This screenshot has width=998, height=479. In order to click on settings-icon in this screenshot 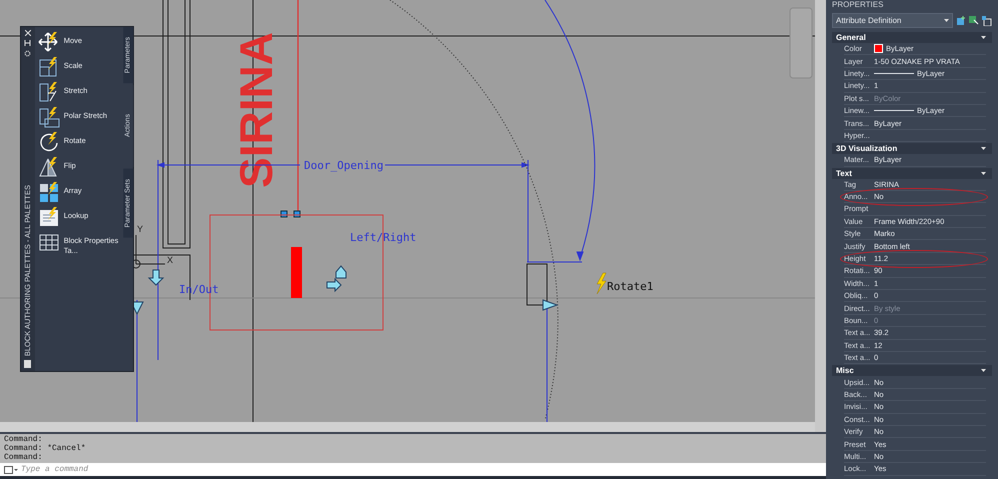, I will do `click(28, 53)`.